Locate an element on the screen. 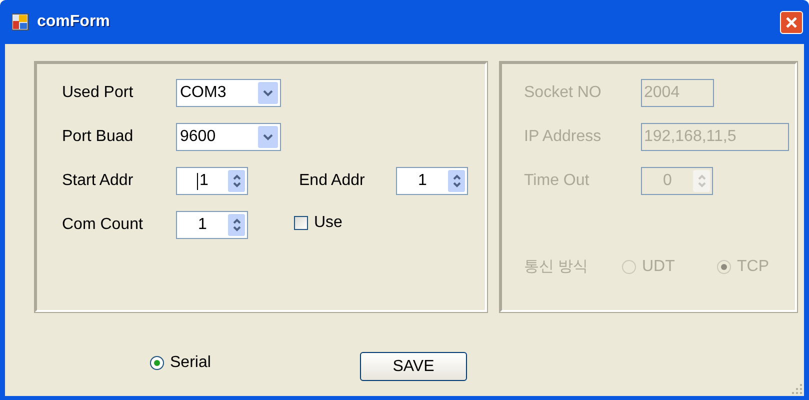  radio-button: Serial is located at coordinates (180, 362).